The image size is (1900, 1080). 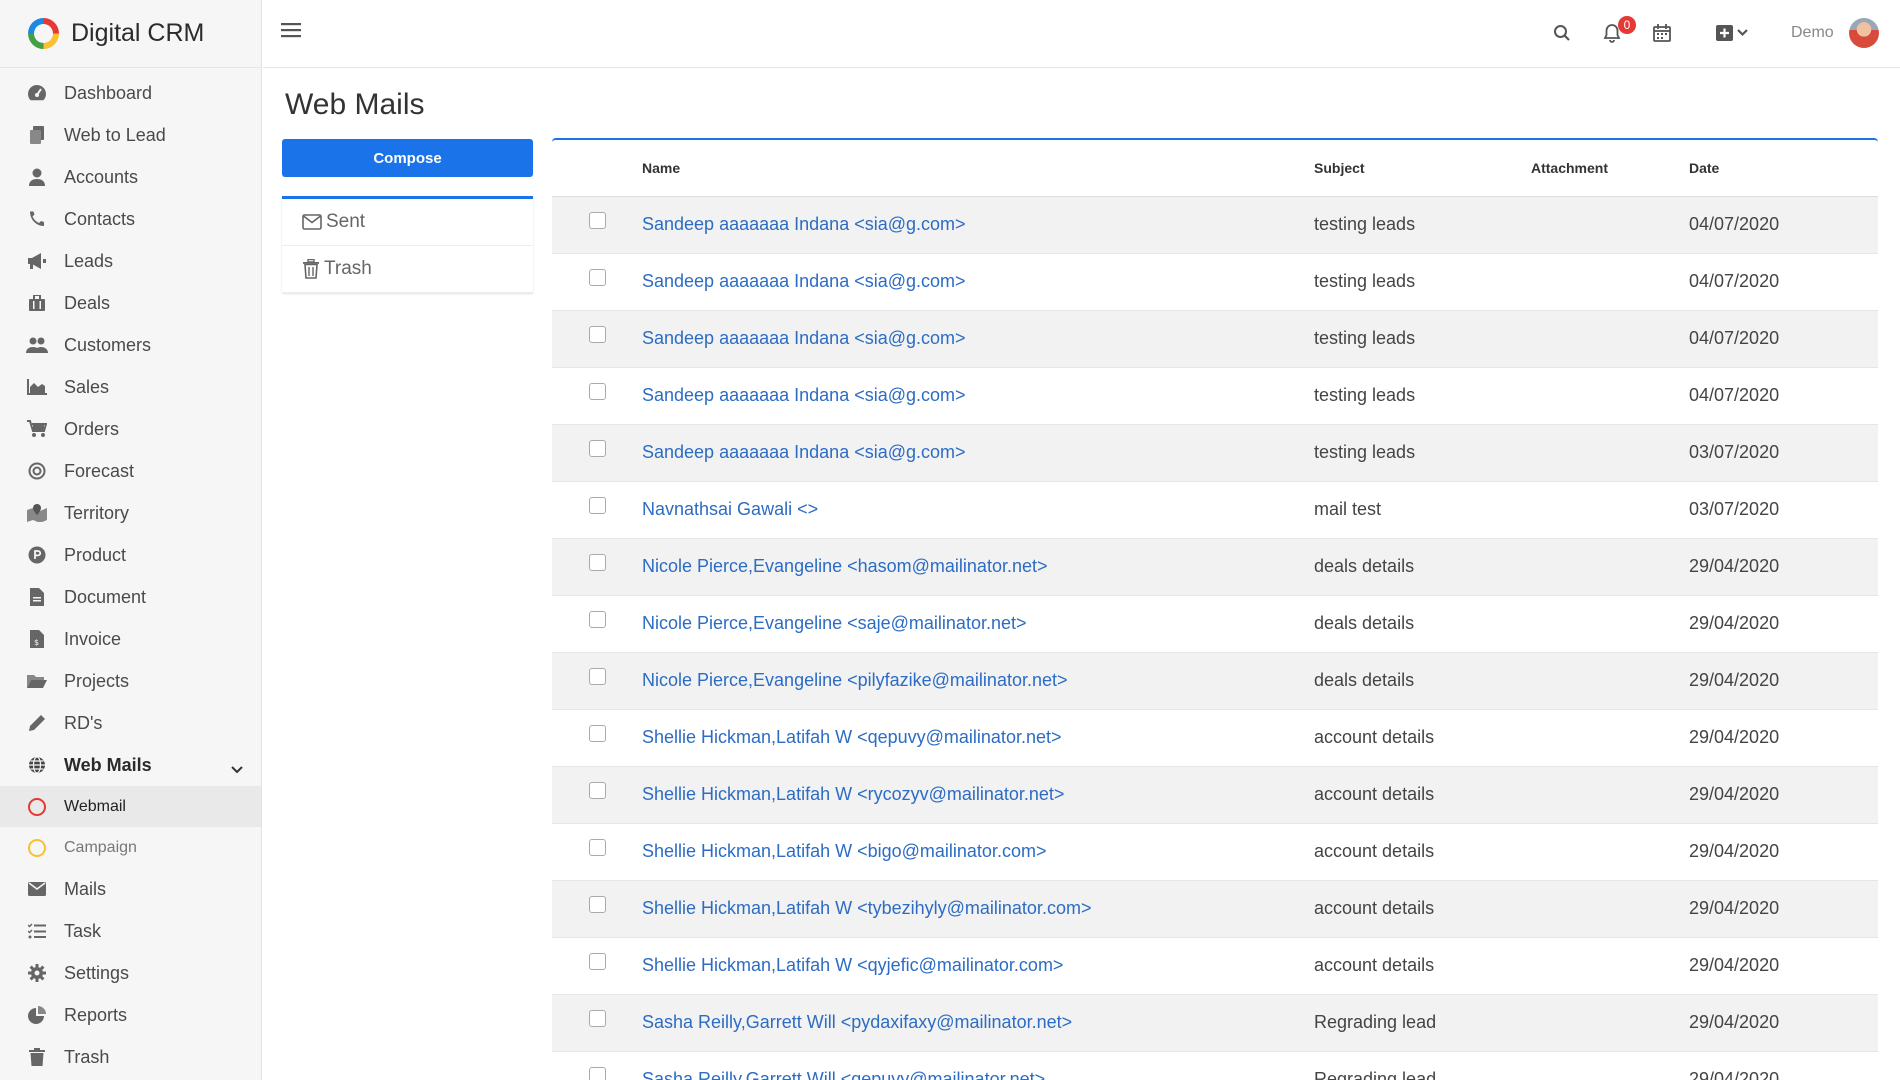 I want to click on mail-name-link: Navnathsai Gawali <>, so click(x=730, y=509).